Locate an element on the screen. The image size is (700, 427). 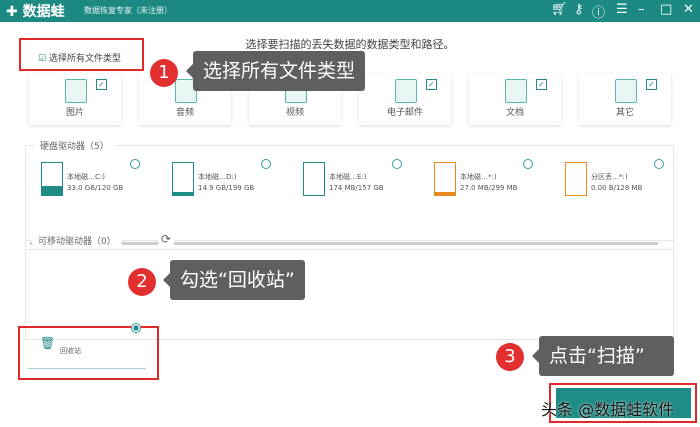
category-documents: ✓ 文档 is located at coordinates (515, 99).